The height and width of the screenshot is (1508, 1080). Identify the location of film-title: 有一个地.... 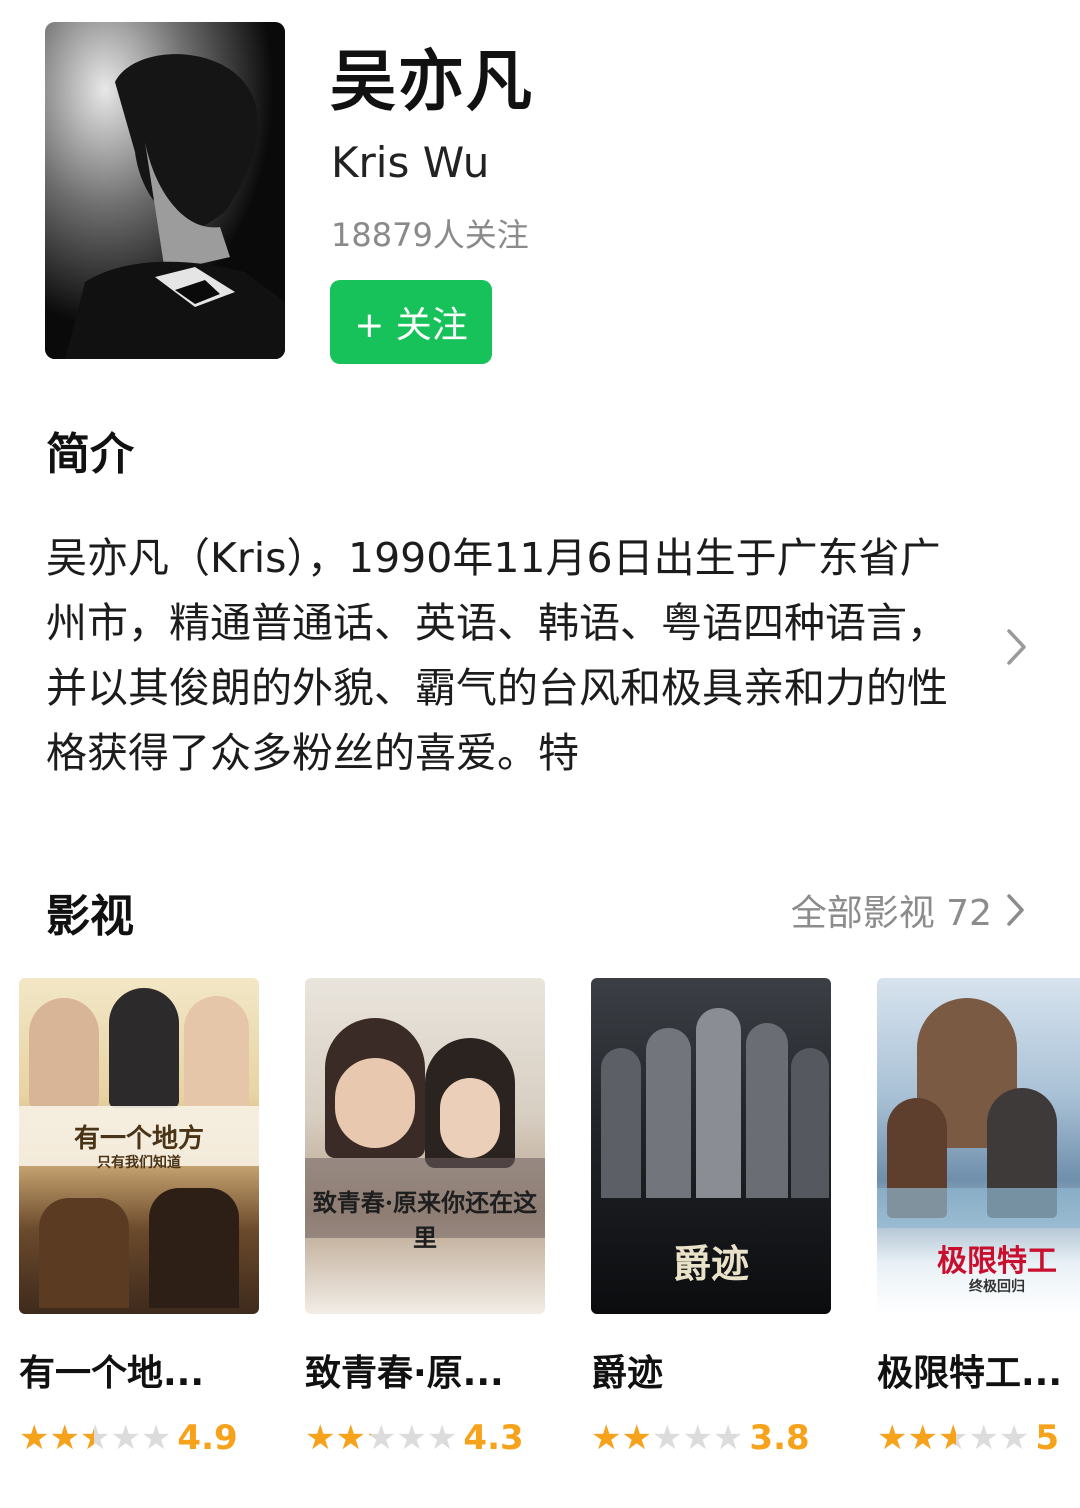
(112, 1373).